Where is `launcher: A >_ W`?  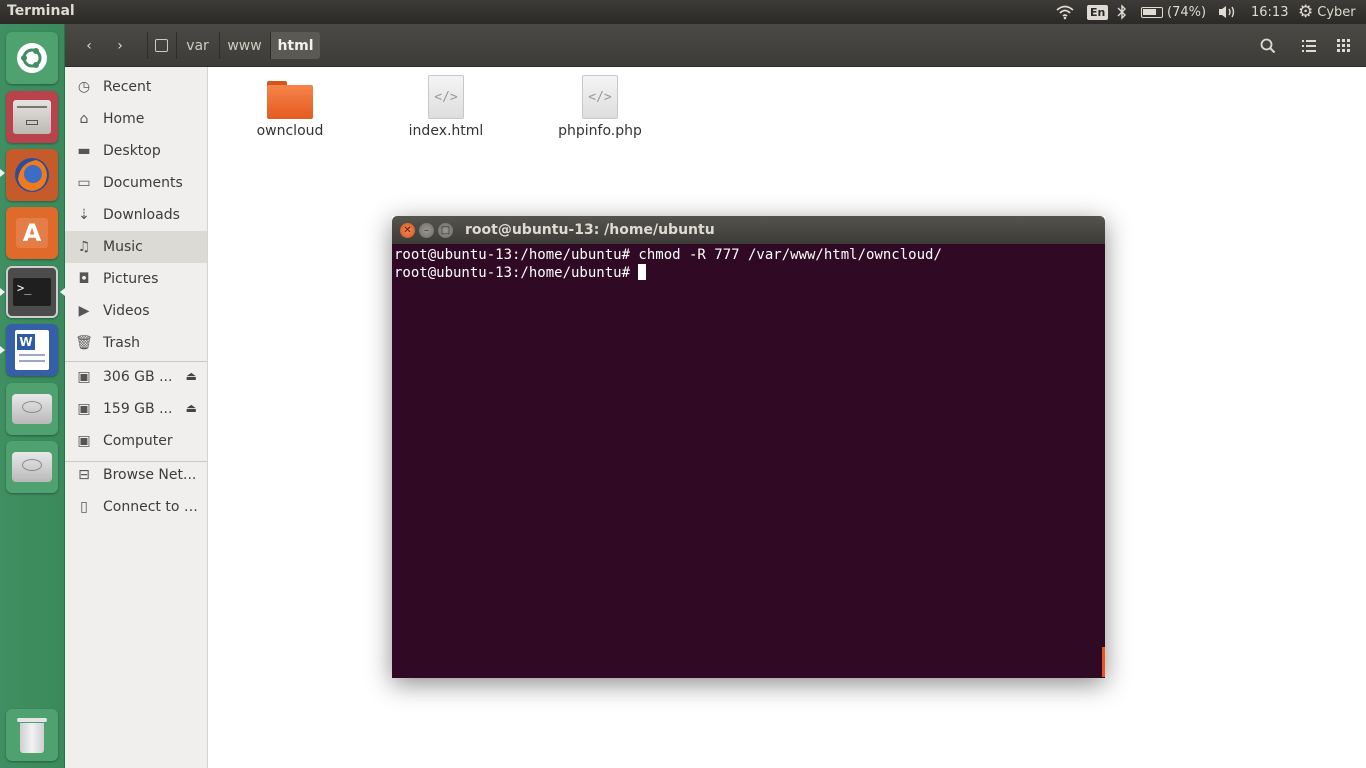
launcher: A >_ W is located at coordinates (32, 396).